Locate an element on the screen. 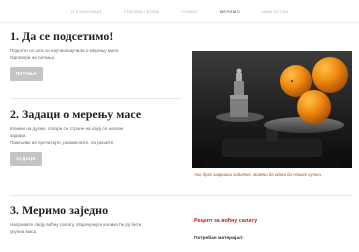 This screenshot has width=359, height=252. ingredients-label: Потребан материјал: is located at coordinates (219, 238).